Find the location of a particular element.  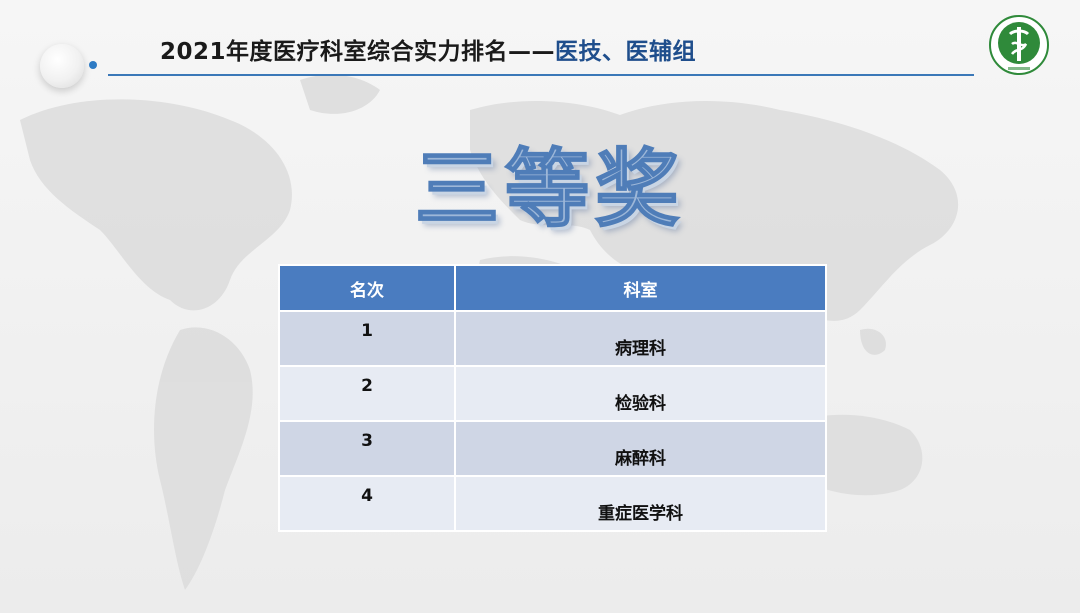

rank-cell: 2 is located at coordinates (367, 393).